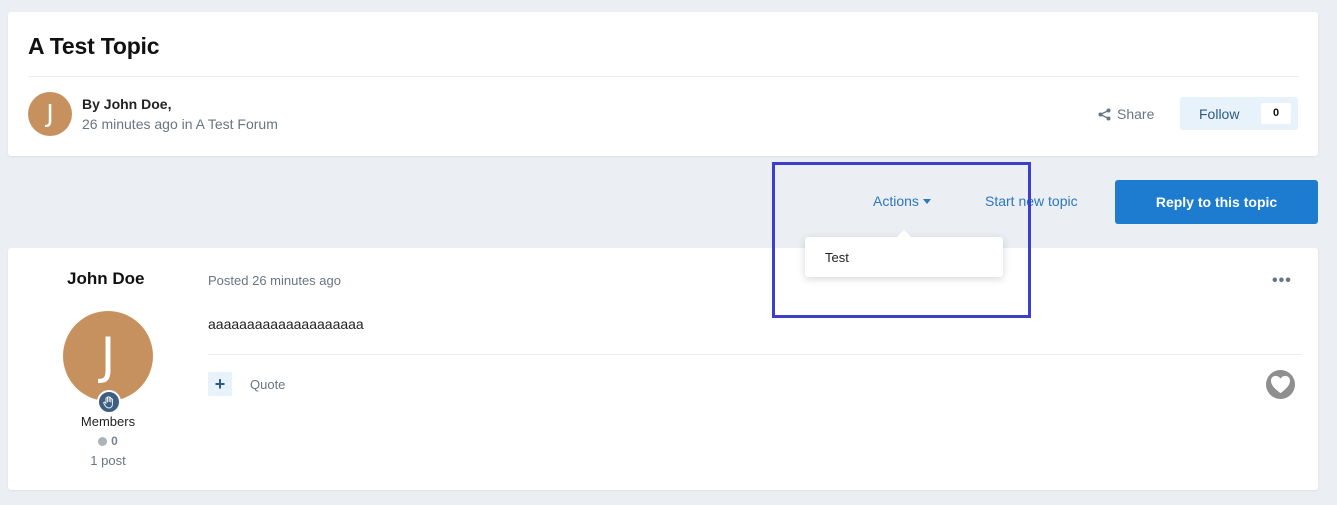 The image size is (1337, 505). Describe the element at coordinates (1276, 113) in the screenshot. I see `follow-count: 0` at that location.